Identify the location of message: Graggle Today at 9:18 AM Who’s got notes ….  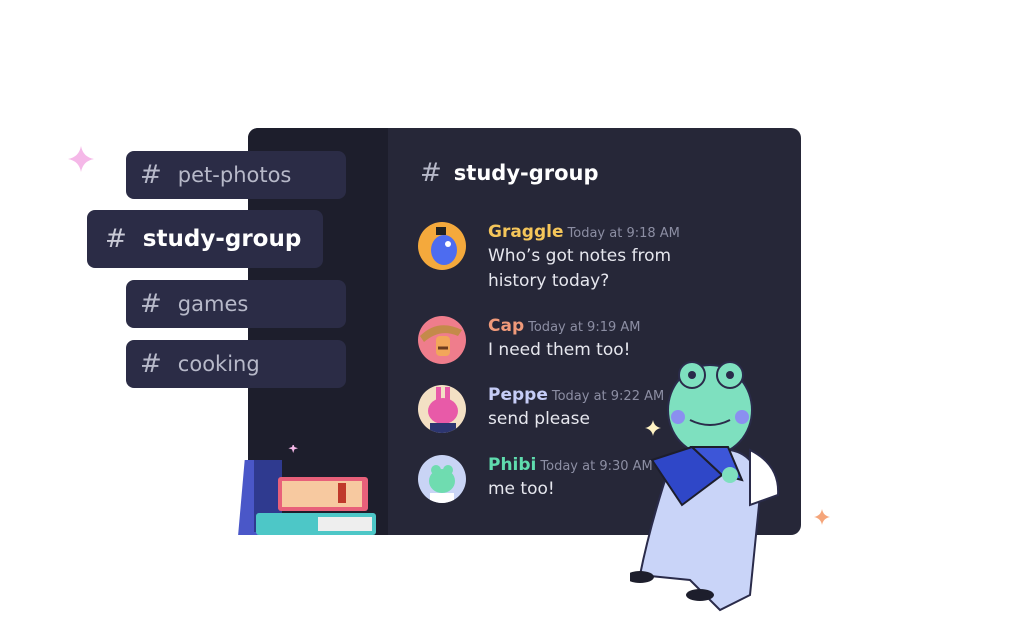
(549, 258).